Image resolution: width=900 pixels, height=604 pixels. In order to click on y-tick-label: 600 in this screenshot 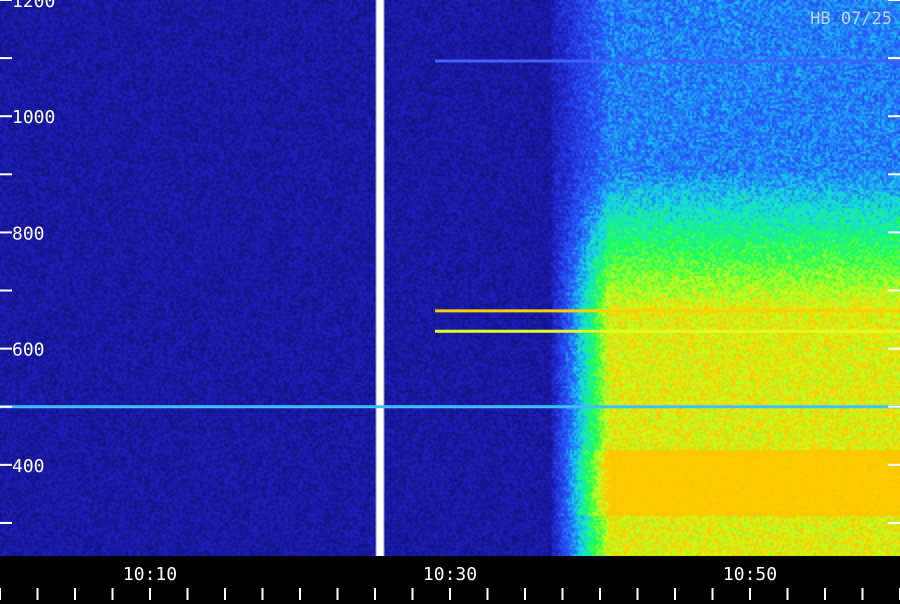, I will do `click(28, 350)`.